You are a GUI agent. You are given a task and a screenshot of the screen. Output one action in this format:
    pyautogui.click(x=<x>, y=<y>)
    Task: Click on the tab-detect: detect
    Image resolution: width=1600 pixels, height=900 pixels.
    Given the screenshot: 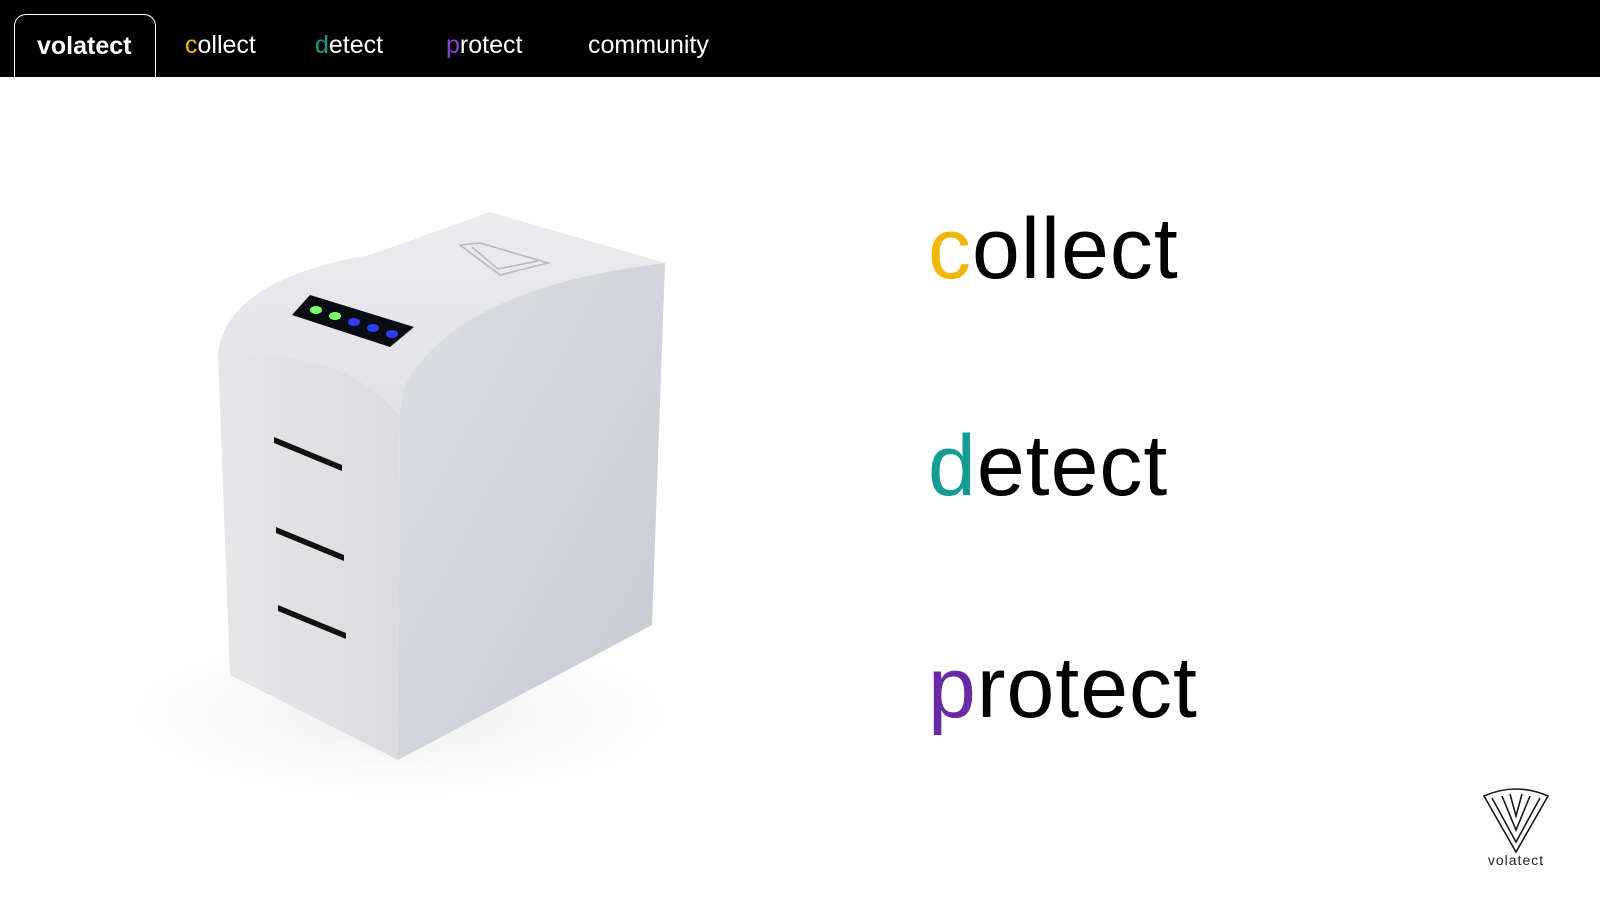 What is the action you would take?
    pyautogui.click(x=349, y=45)
    